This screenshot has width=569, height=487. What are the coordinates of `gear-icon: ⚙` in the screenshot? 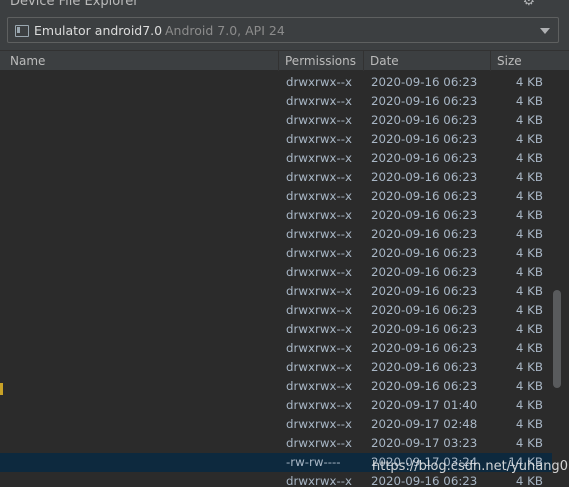 It's located at (528, 4).